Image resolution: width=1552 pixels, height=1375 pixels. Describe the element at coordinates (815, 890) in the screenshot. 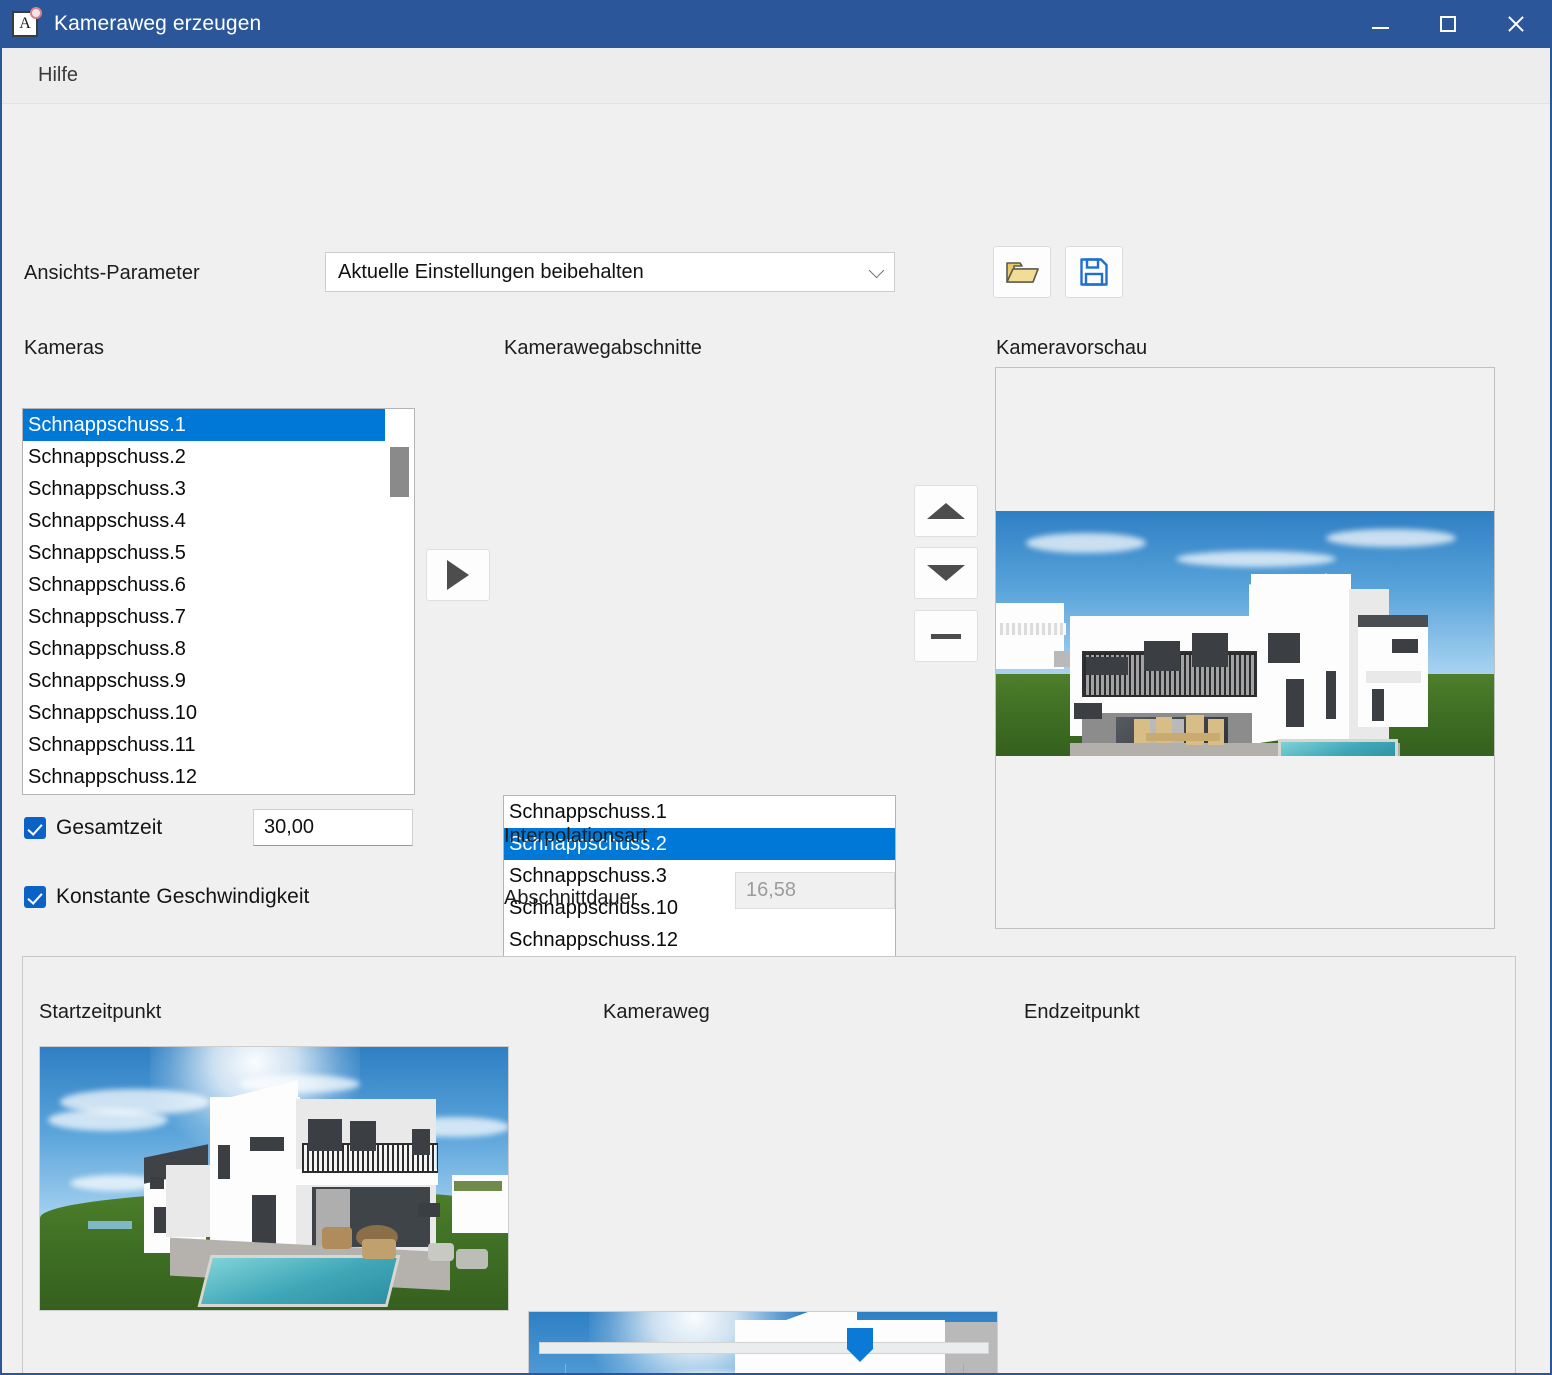

I see `section-duration-input: 16,58` at that location.